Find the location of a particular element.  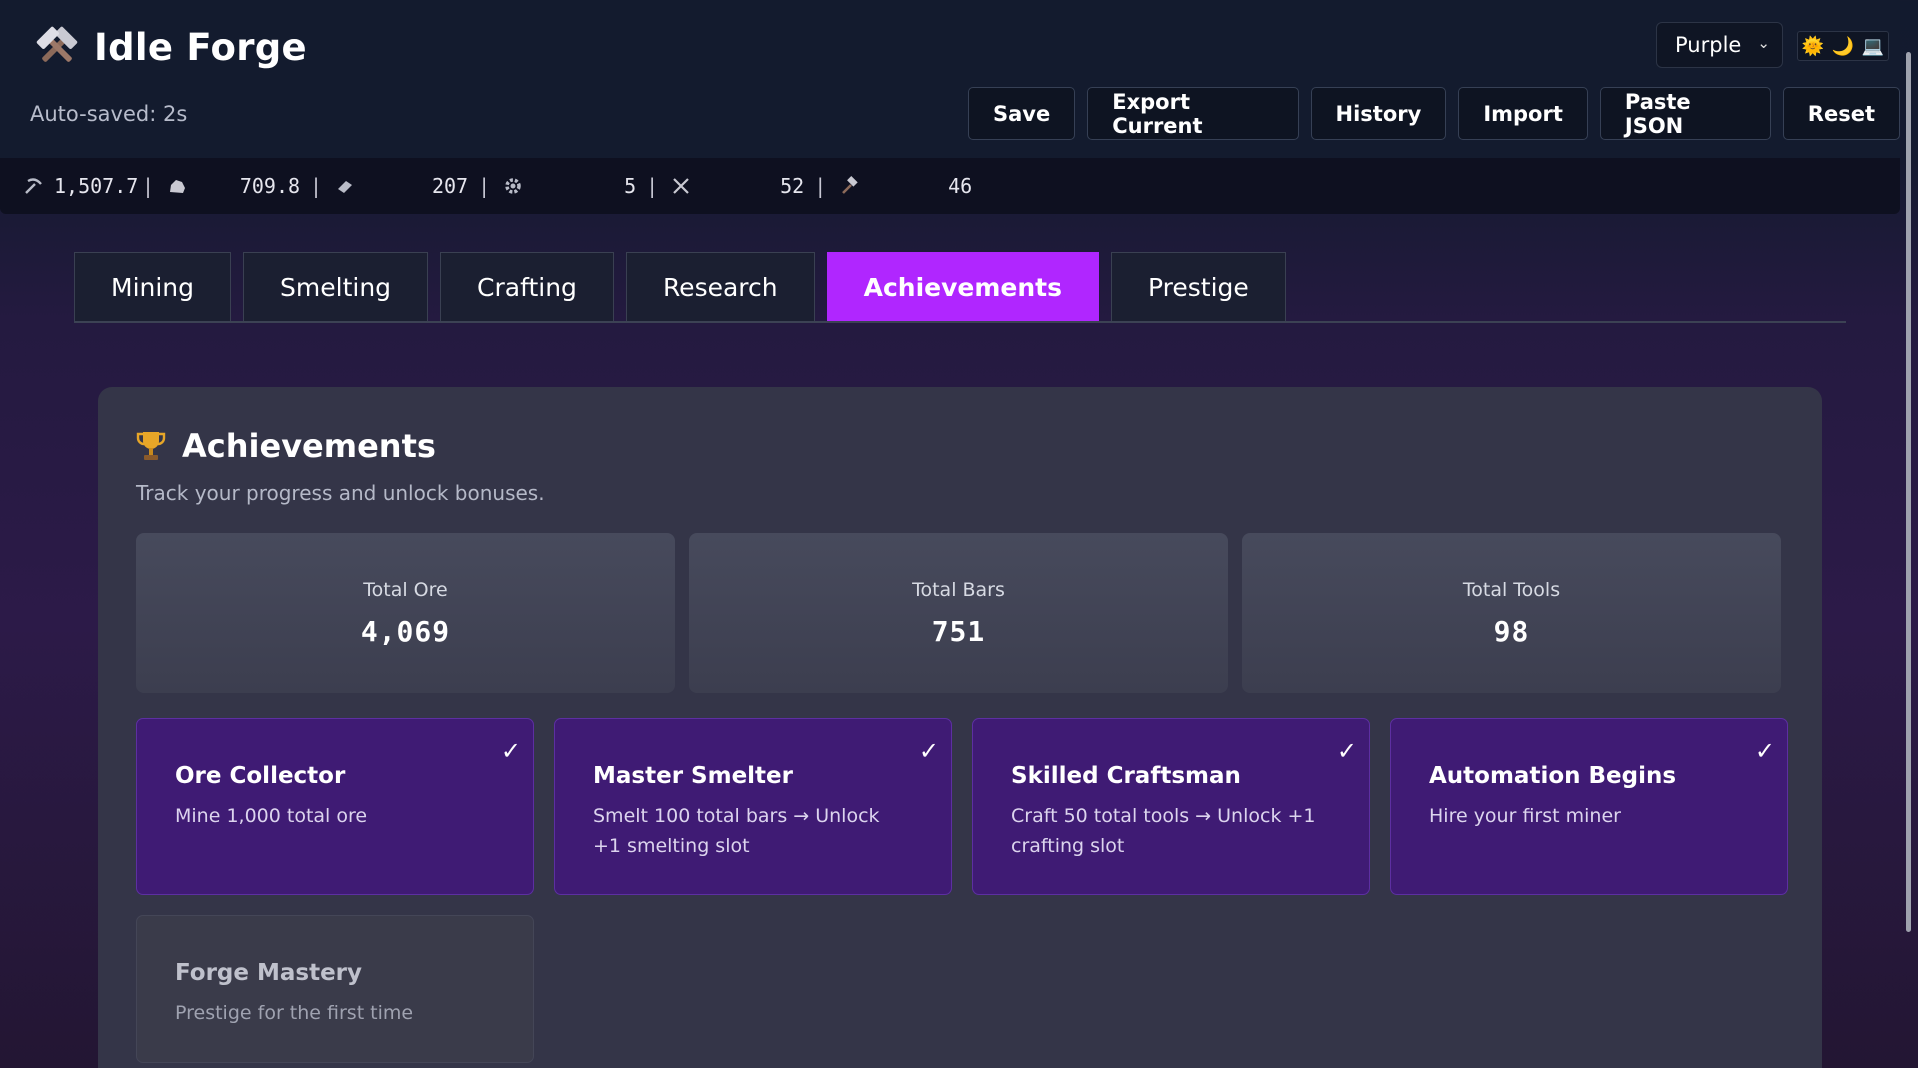

tab-prestige: Prestige is located at coordinates (1198, 287).